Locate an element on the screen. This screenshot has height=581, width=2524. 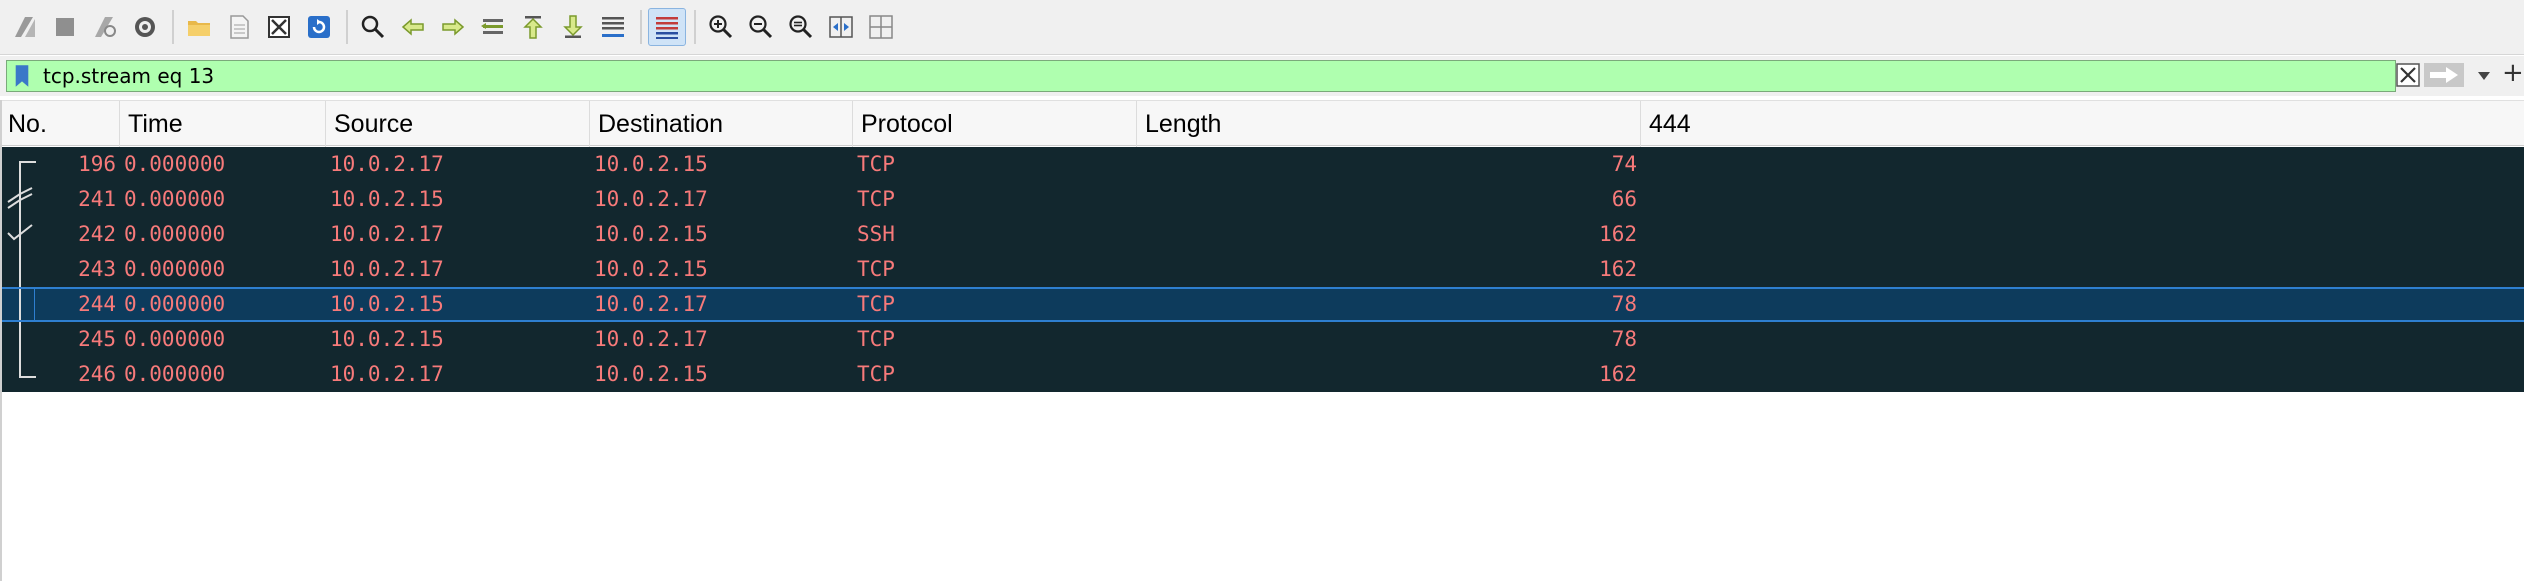
cell-protocol: SSH is located at coordinates (876, 234).